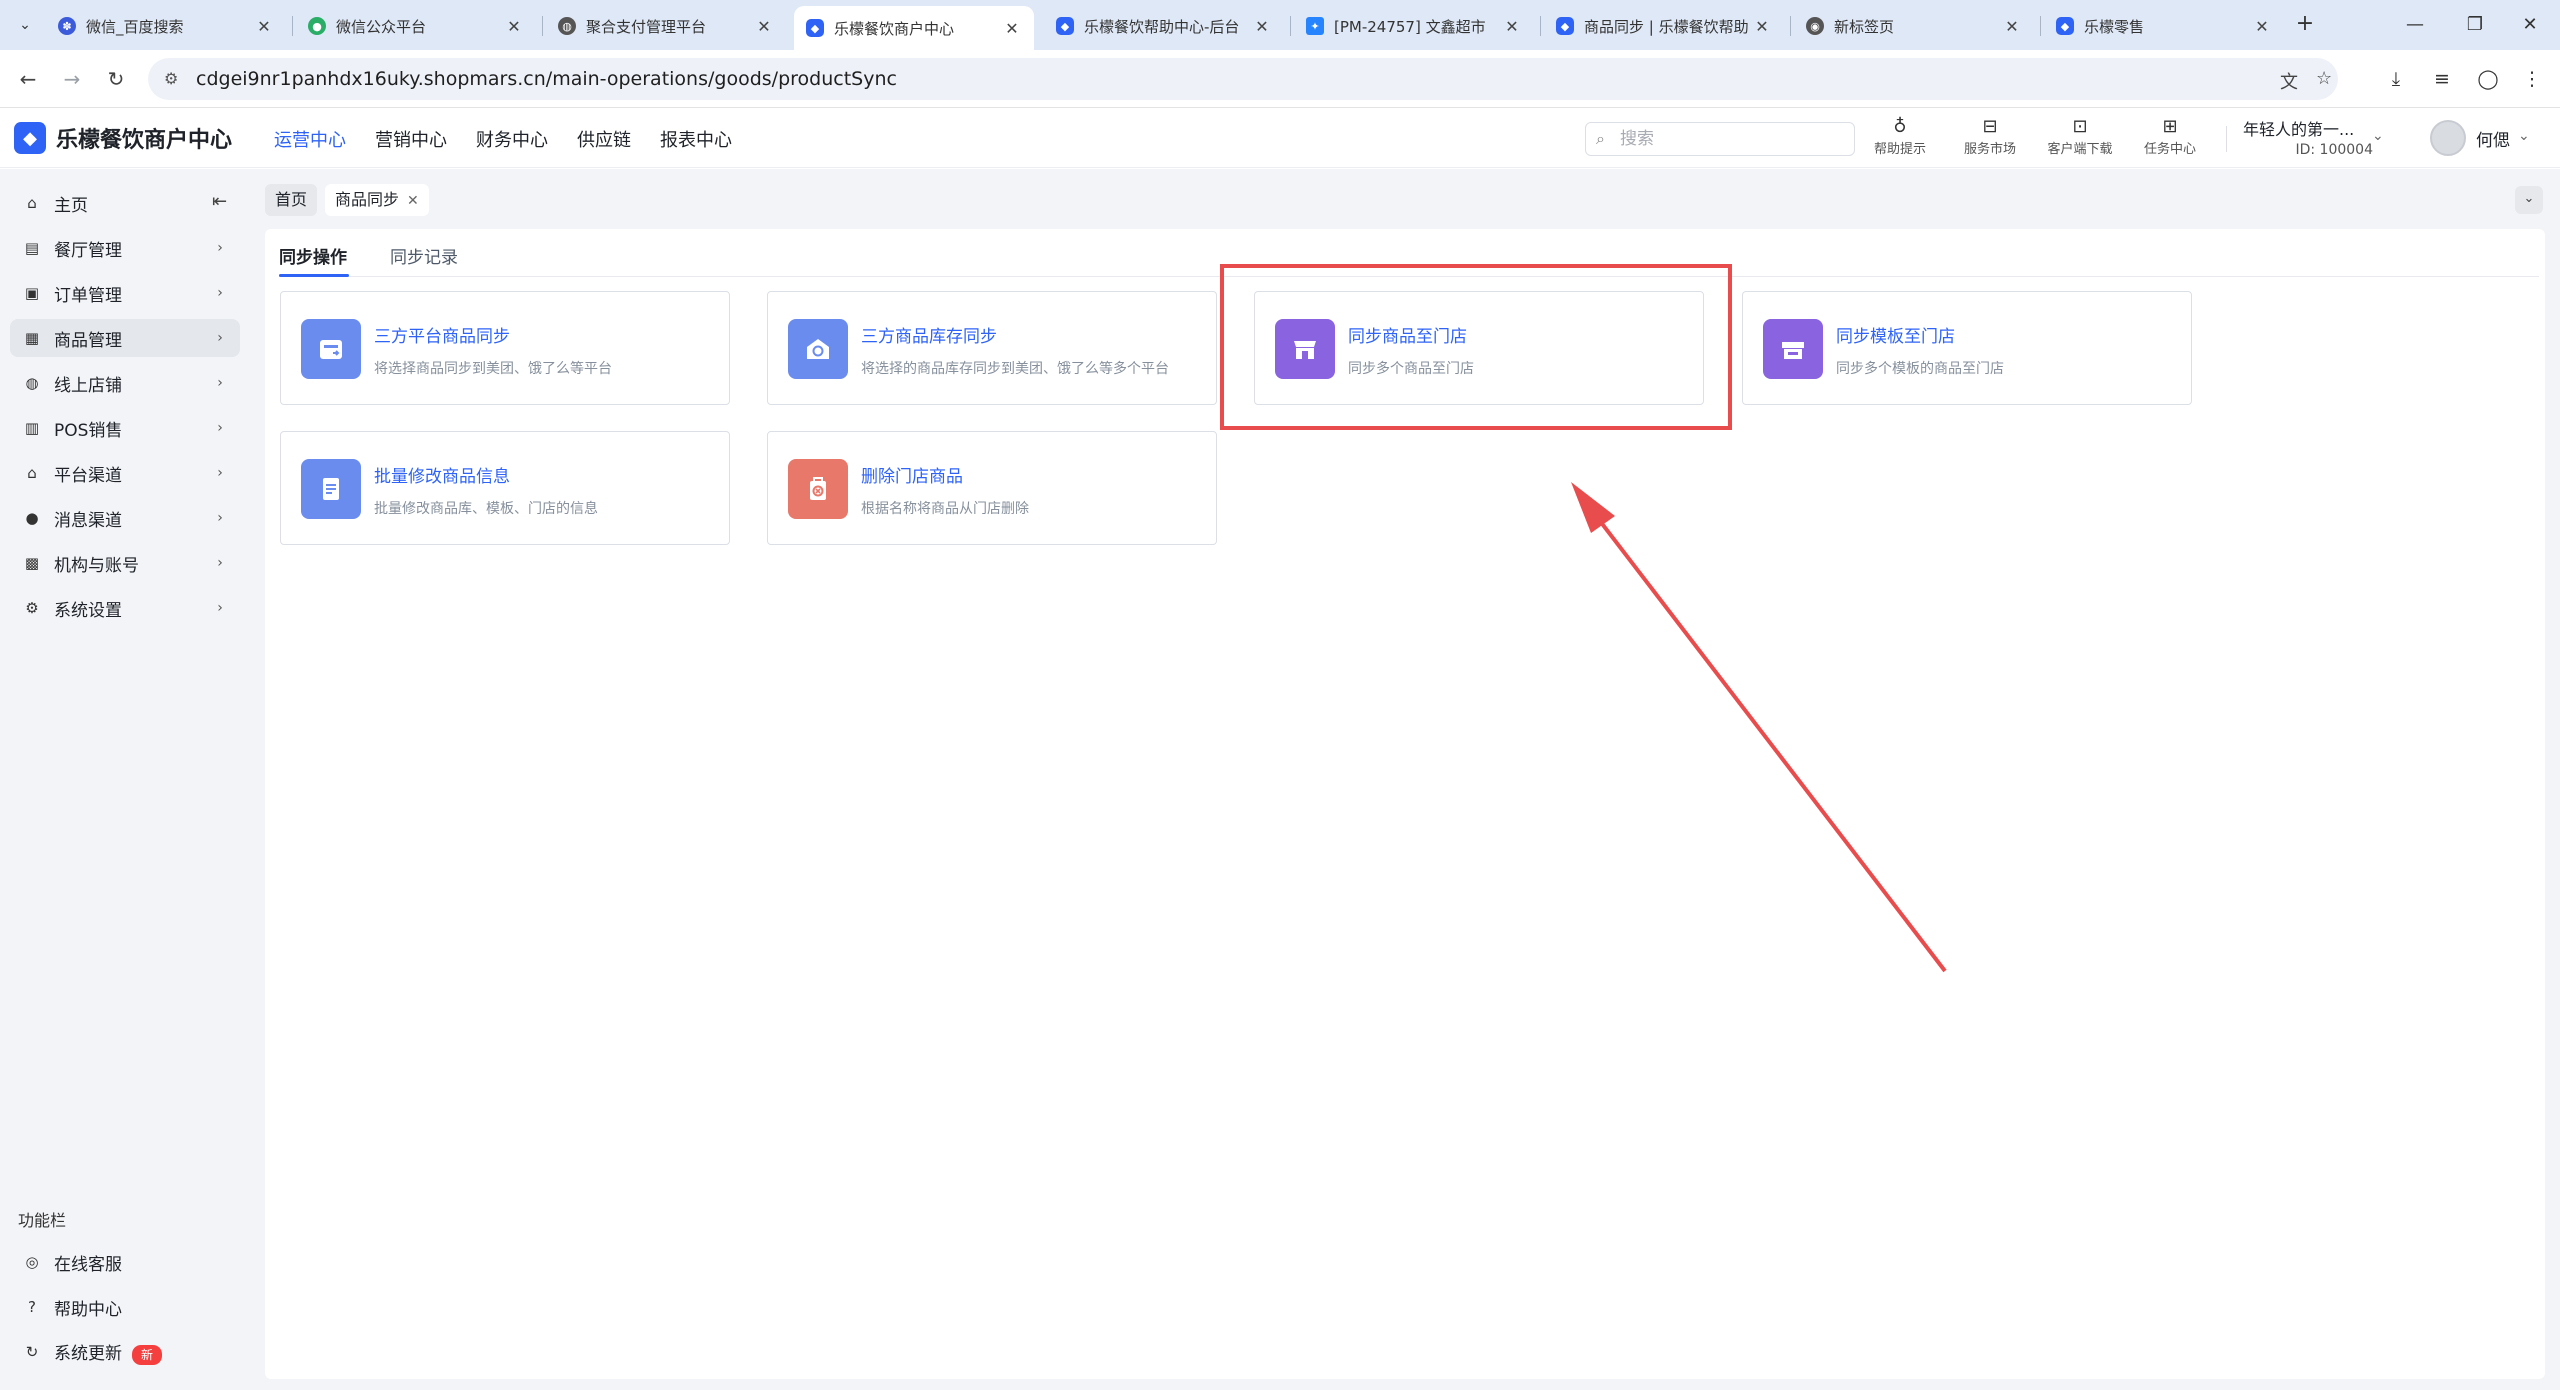 The width and height of the screenshot is (2560, 1390). What do you see at coordinates (1914, 26) in the screenshot?
I see `browser-tab: ◉ 新标签页 ✕` at bounding box center [1914, 26].